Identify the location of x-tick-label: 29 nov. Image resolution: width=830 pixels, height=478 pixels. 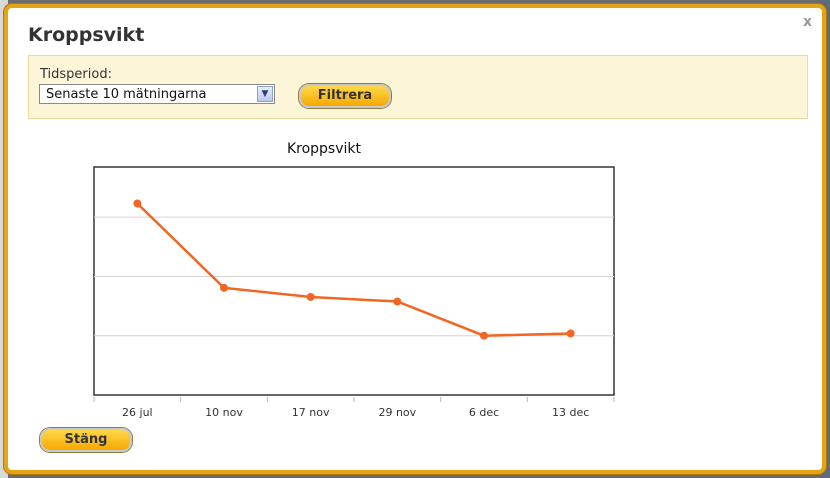
(397, 412).